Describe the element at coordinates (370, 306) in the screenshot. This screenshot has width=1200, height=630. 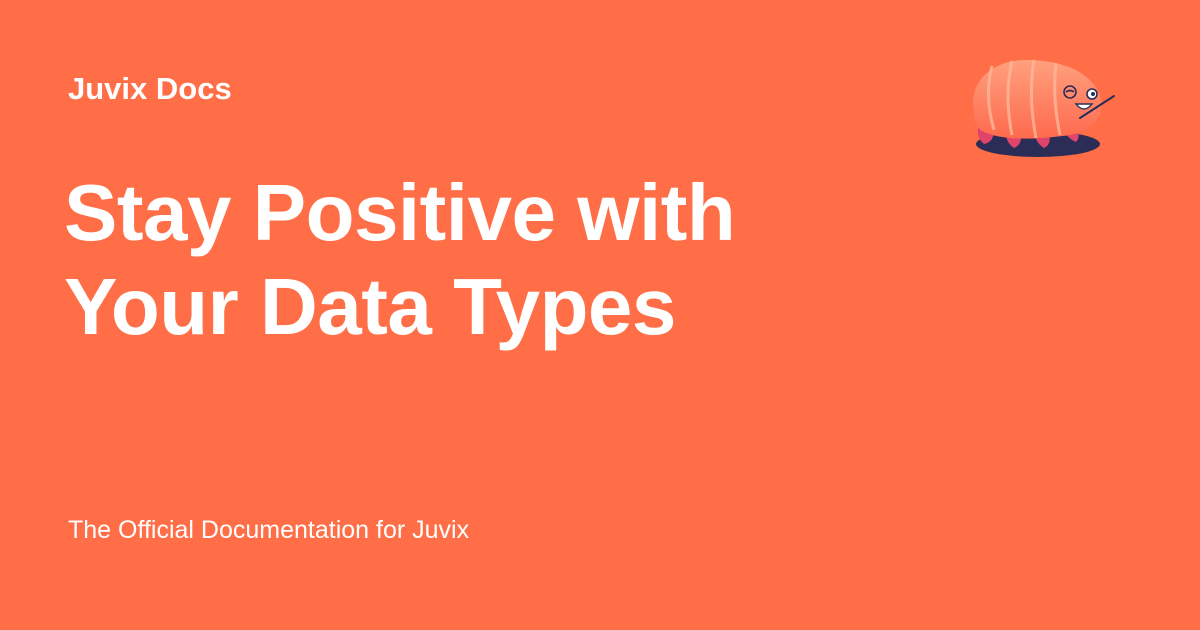
I see `page-title-line-2: Your Data Types` at that location.